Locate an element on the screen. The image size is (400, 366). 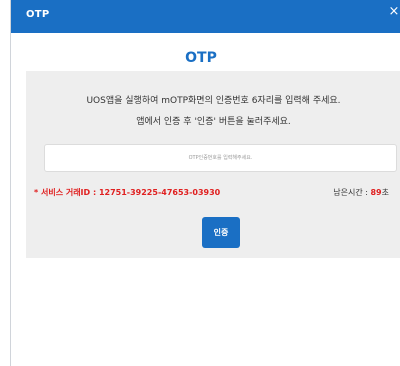
instruction-line-2: 앱에서 인증 후 '인증' 버튼을 눌러주세요. is located at coordinates (213, 122).